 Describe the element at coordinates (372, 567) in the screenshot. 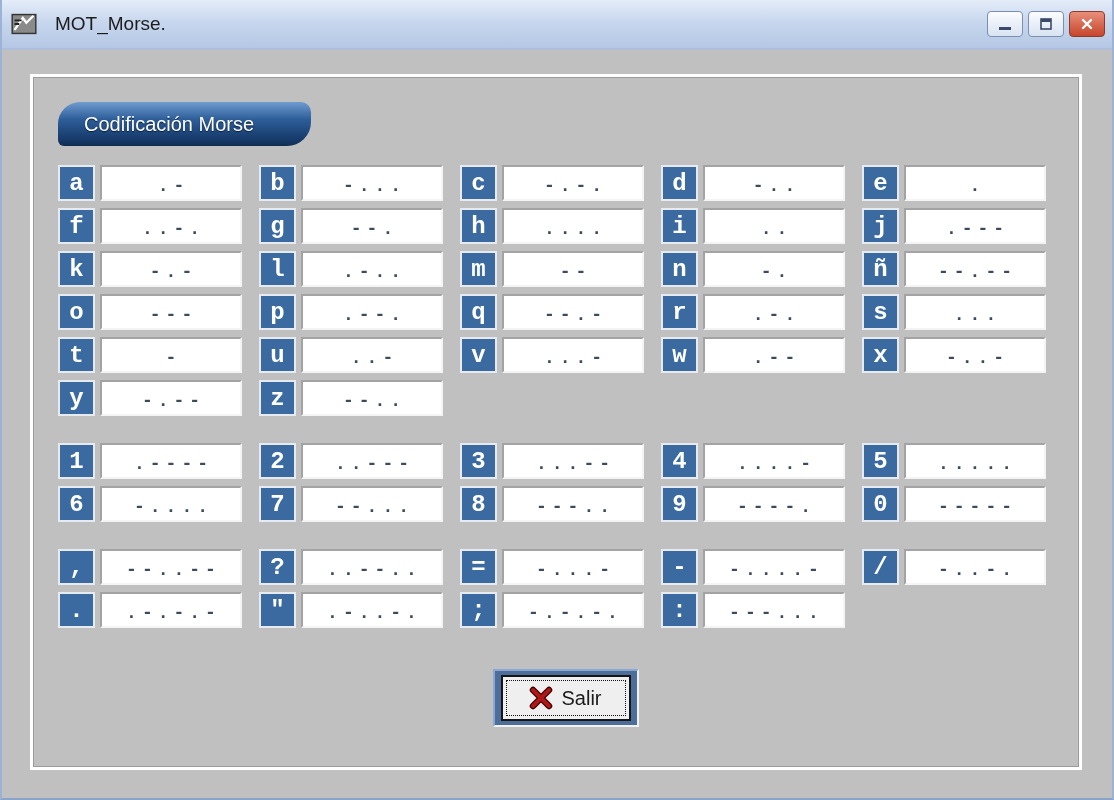

I see `code-field: ..--..` at that location.